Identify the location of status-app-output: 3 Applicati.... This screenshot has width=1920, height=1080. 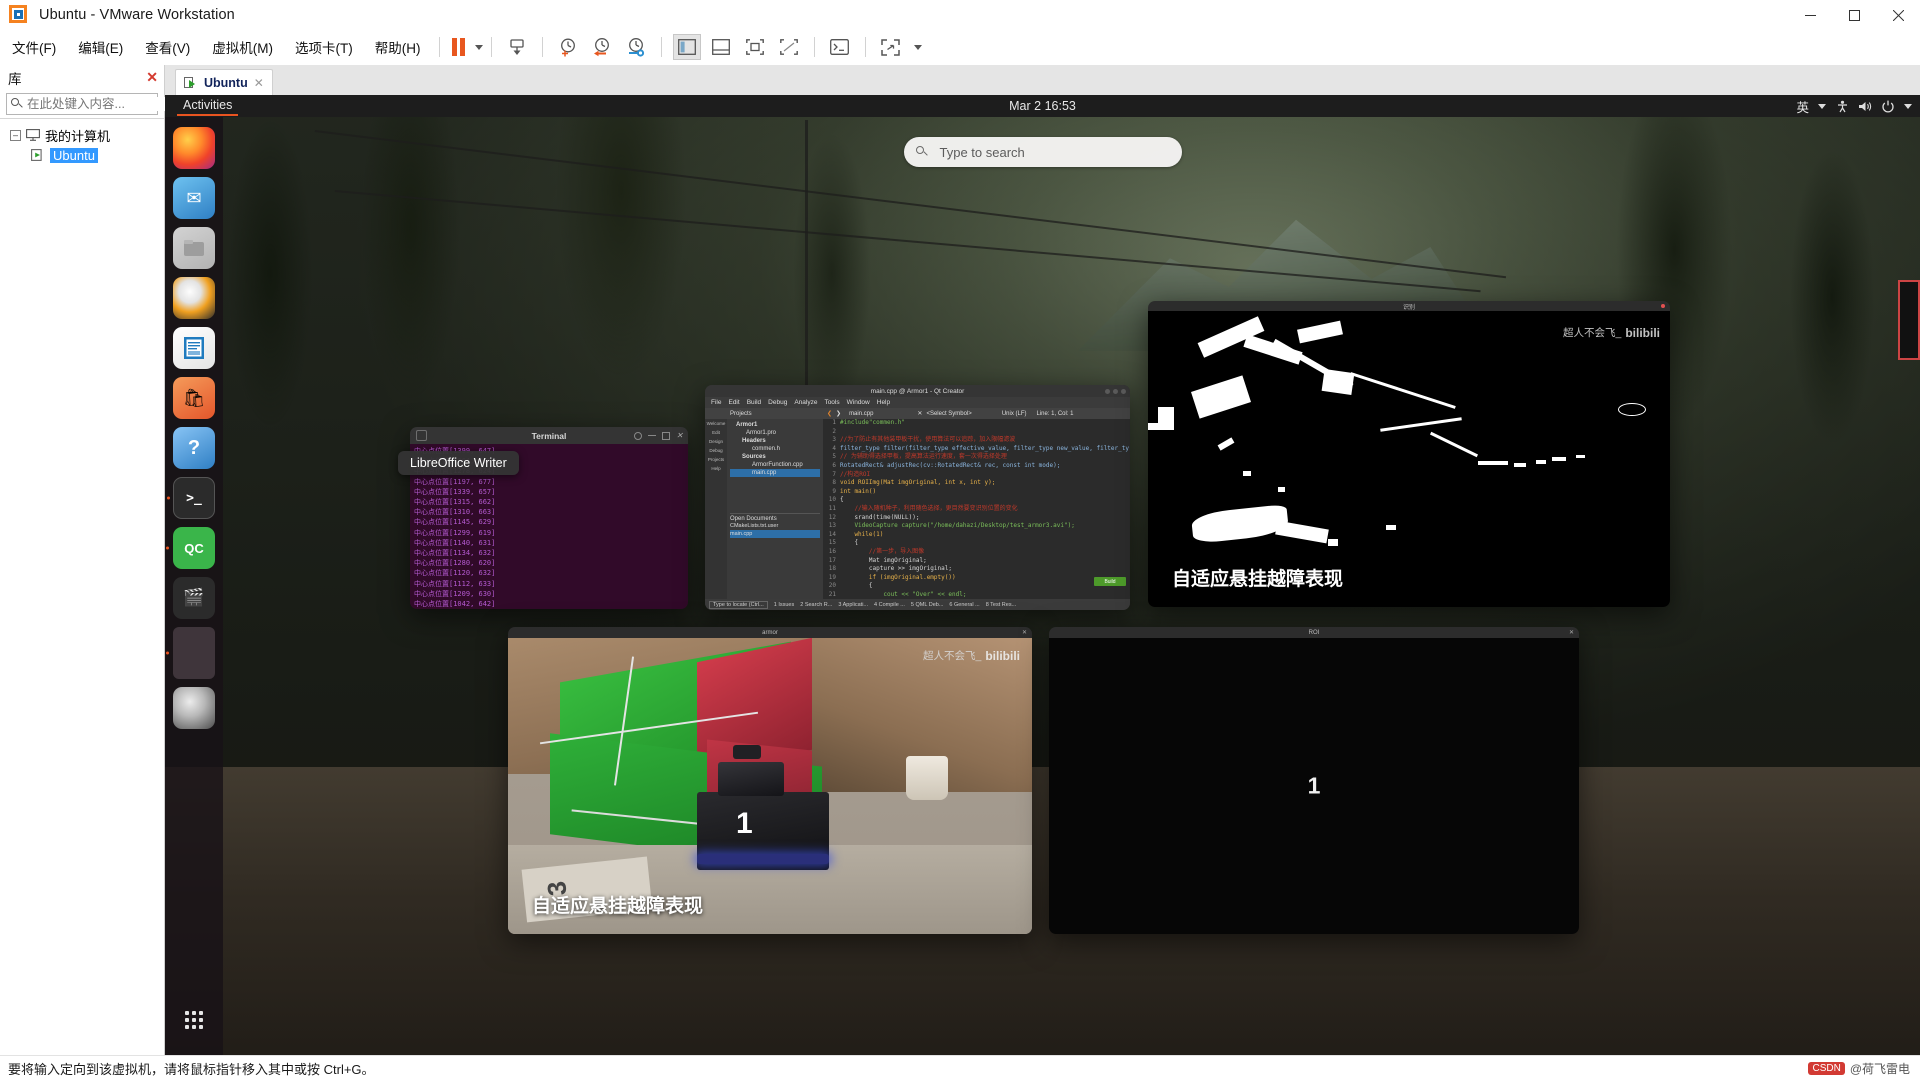
(853, 605).